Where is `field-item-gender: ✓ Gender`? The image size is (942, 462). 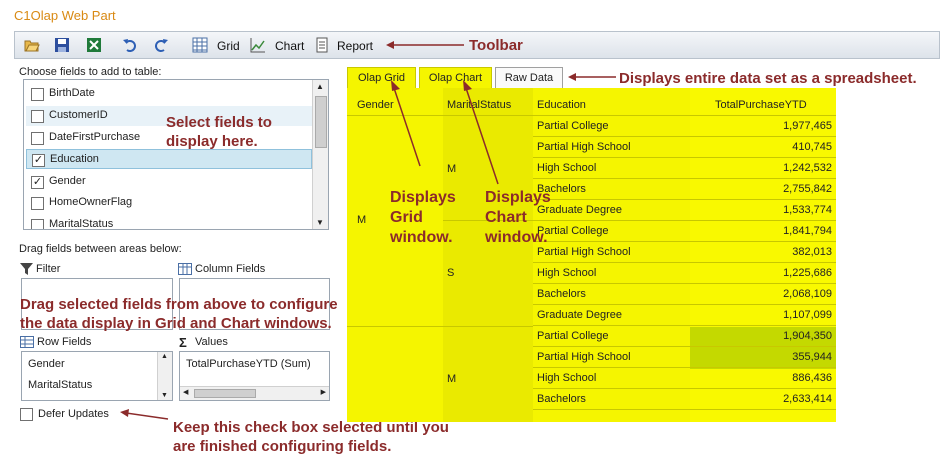
field-item-gender: ✓ Gender is located at coordinates (169, 182).